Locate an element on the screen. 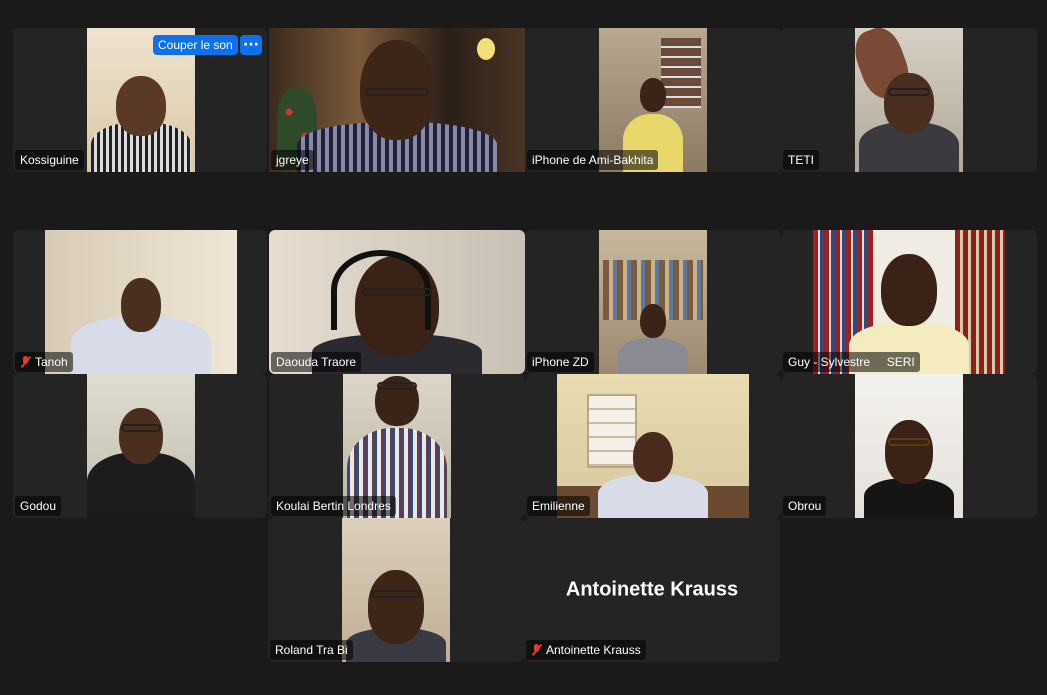 Image resolution: width=1047 pixels, height=695 pixels. name-tag: Koulai Bertin Londres is located at coordinates (333, 506).